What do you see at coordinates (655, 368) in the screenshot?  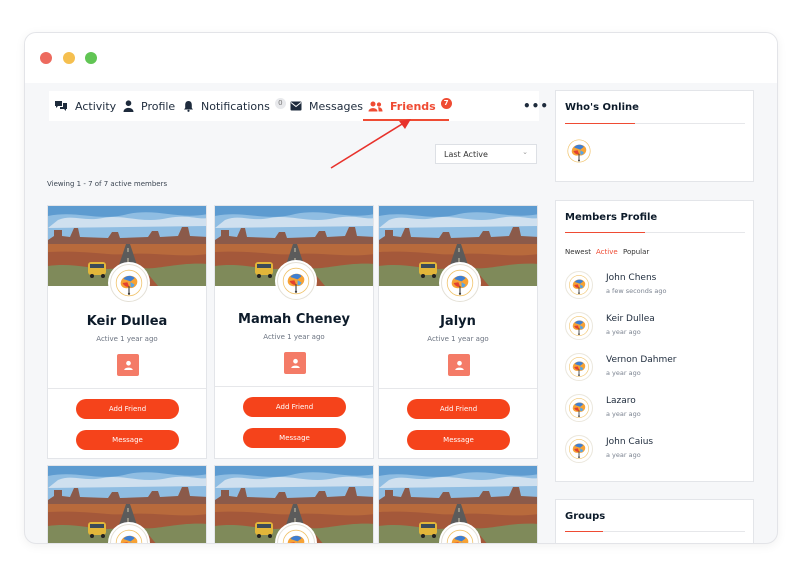 I see `list-item: Vernon Dahmer a year ago` at bounding box center [655, 368].